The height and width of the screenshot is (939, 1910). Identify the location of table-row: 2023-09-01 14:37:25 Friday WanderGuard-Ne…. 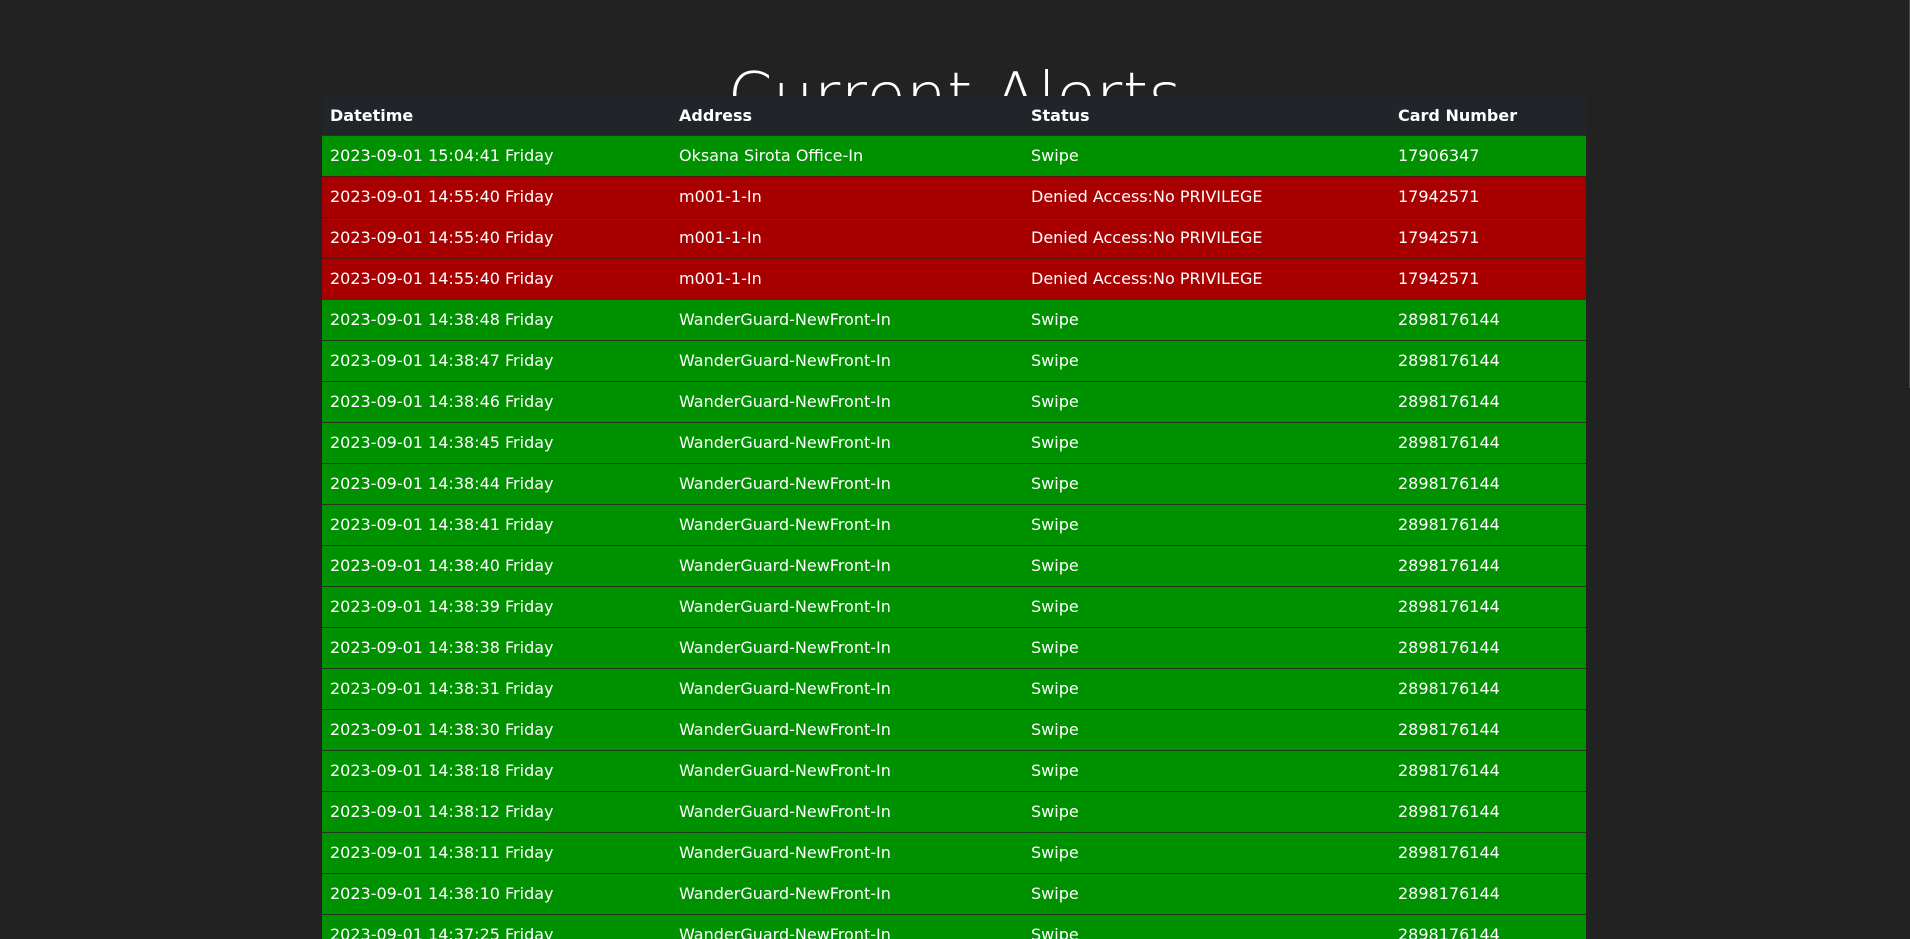
(954, 926).